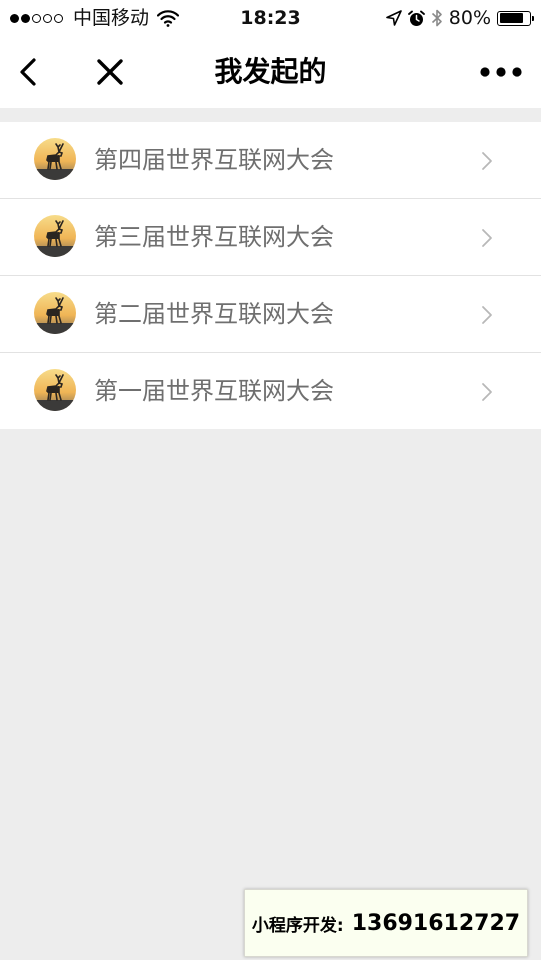 The image size is (541, 960). Describe the element at coordinates (469, 18) in the screenshot. I see `battery-percent: 80%` at that location.